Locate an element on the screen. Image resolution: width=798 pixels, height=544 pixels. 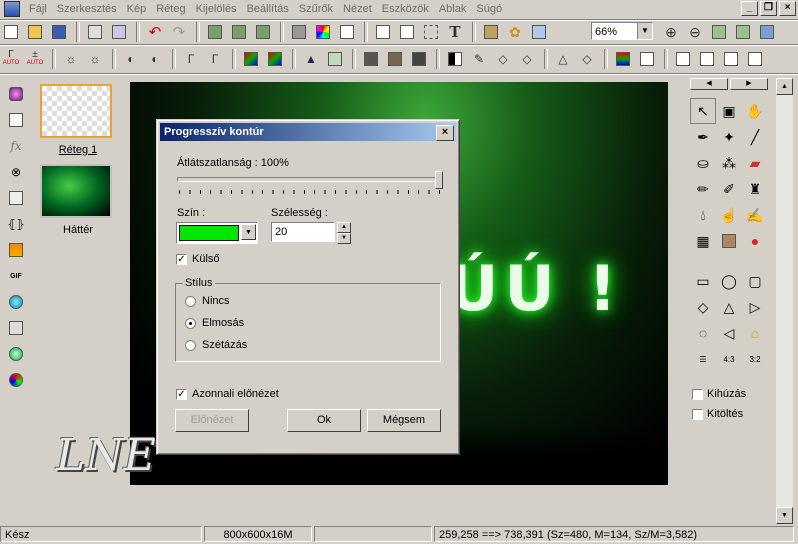
drop-blur-icon: ◇ is located at coordinates (527, 59).